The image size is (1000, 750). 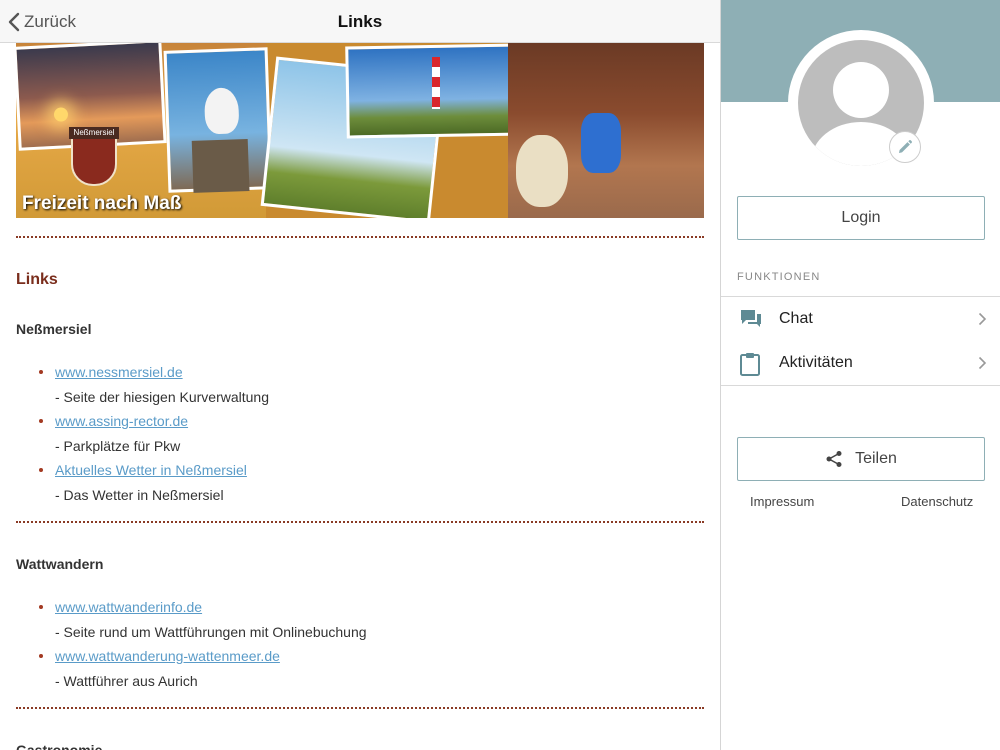 What do you see at coordinates (126, 680) in the screenshot?
I see `link-description: - Wattführer aus Aurich` at bounding box center [126, 680].